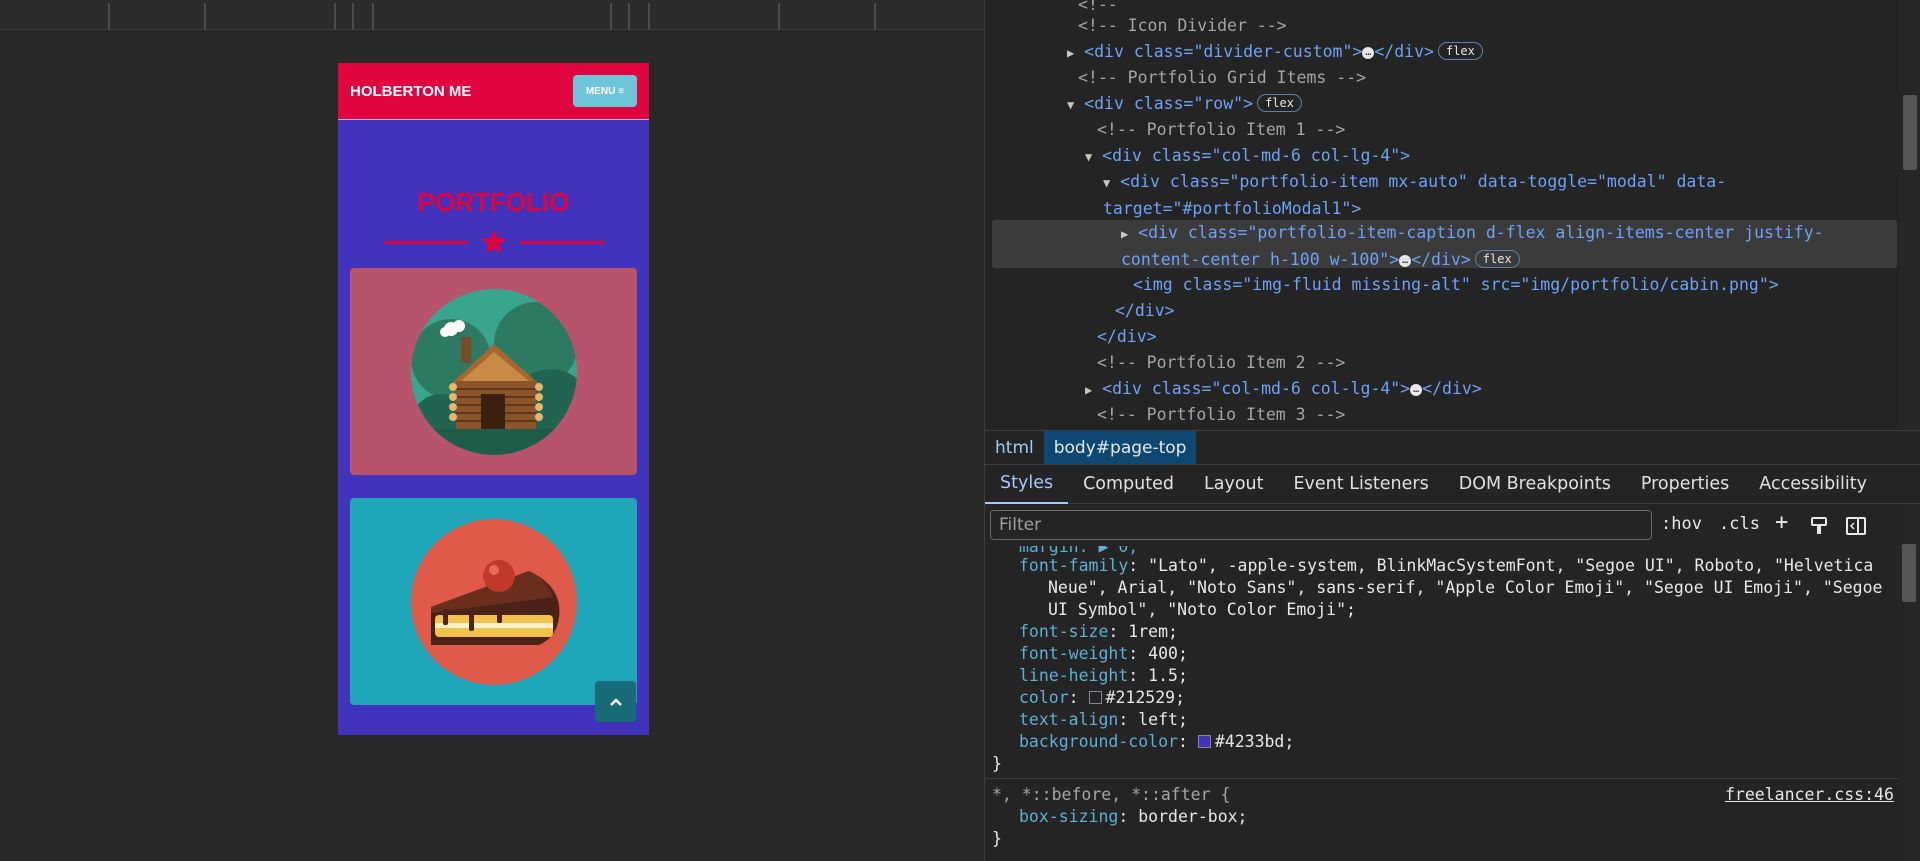  Describe the element at coordinates (1781, 522) in the screenshot. I see `new-rule-button: +` at that location.